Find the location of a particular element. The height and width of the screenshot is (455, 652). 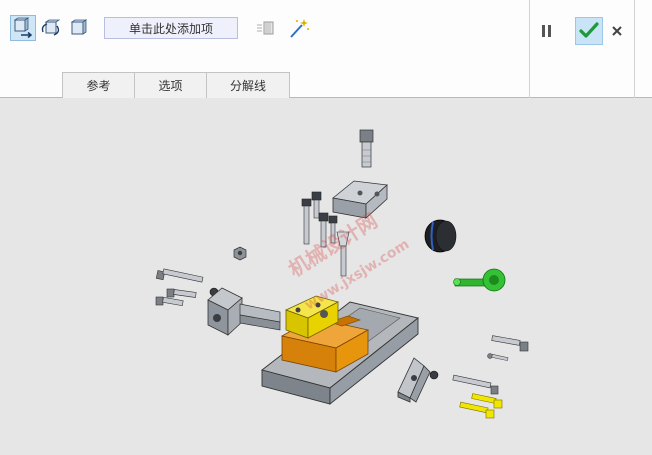

rotate-part-button is located at coordinates (51, 28).